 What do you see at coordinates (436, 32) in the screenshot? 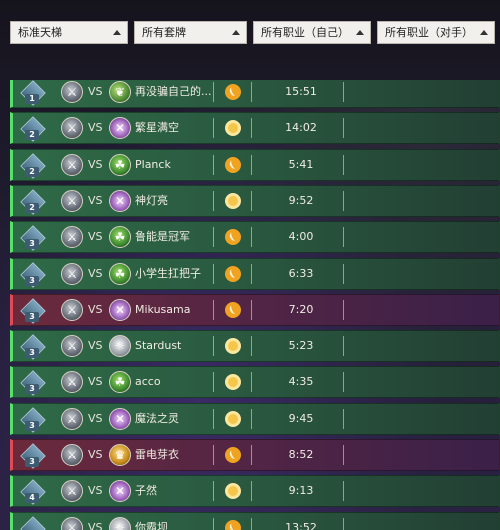
I see `opp-class-dropdown: 所有职业（对手）` at bounding box center [436, 32].